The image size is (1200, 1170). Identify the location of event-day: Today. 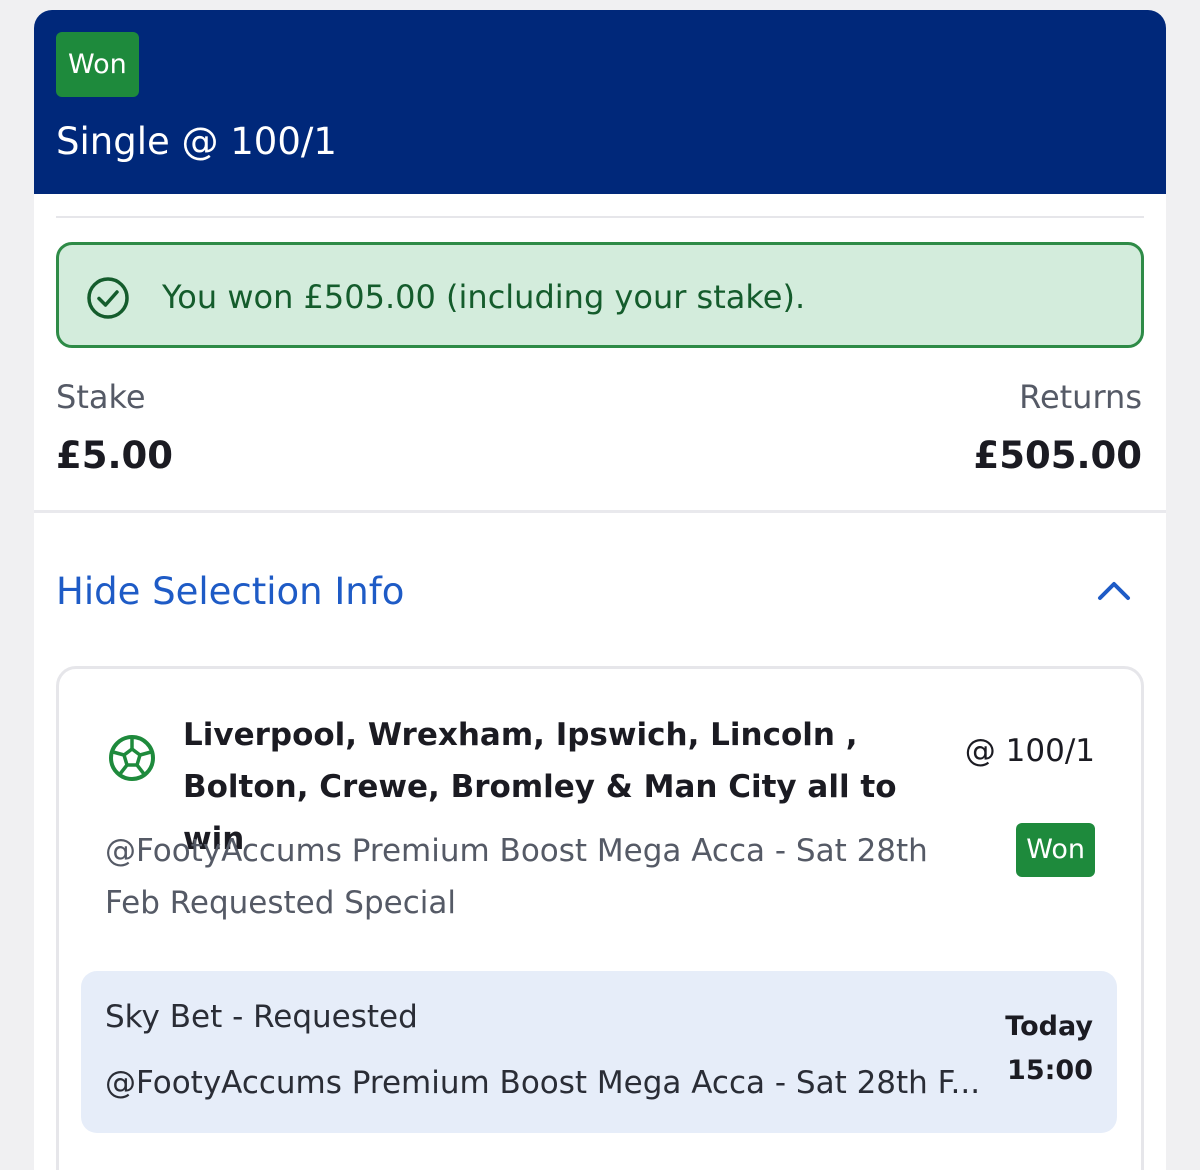
(1049, 1026).